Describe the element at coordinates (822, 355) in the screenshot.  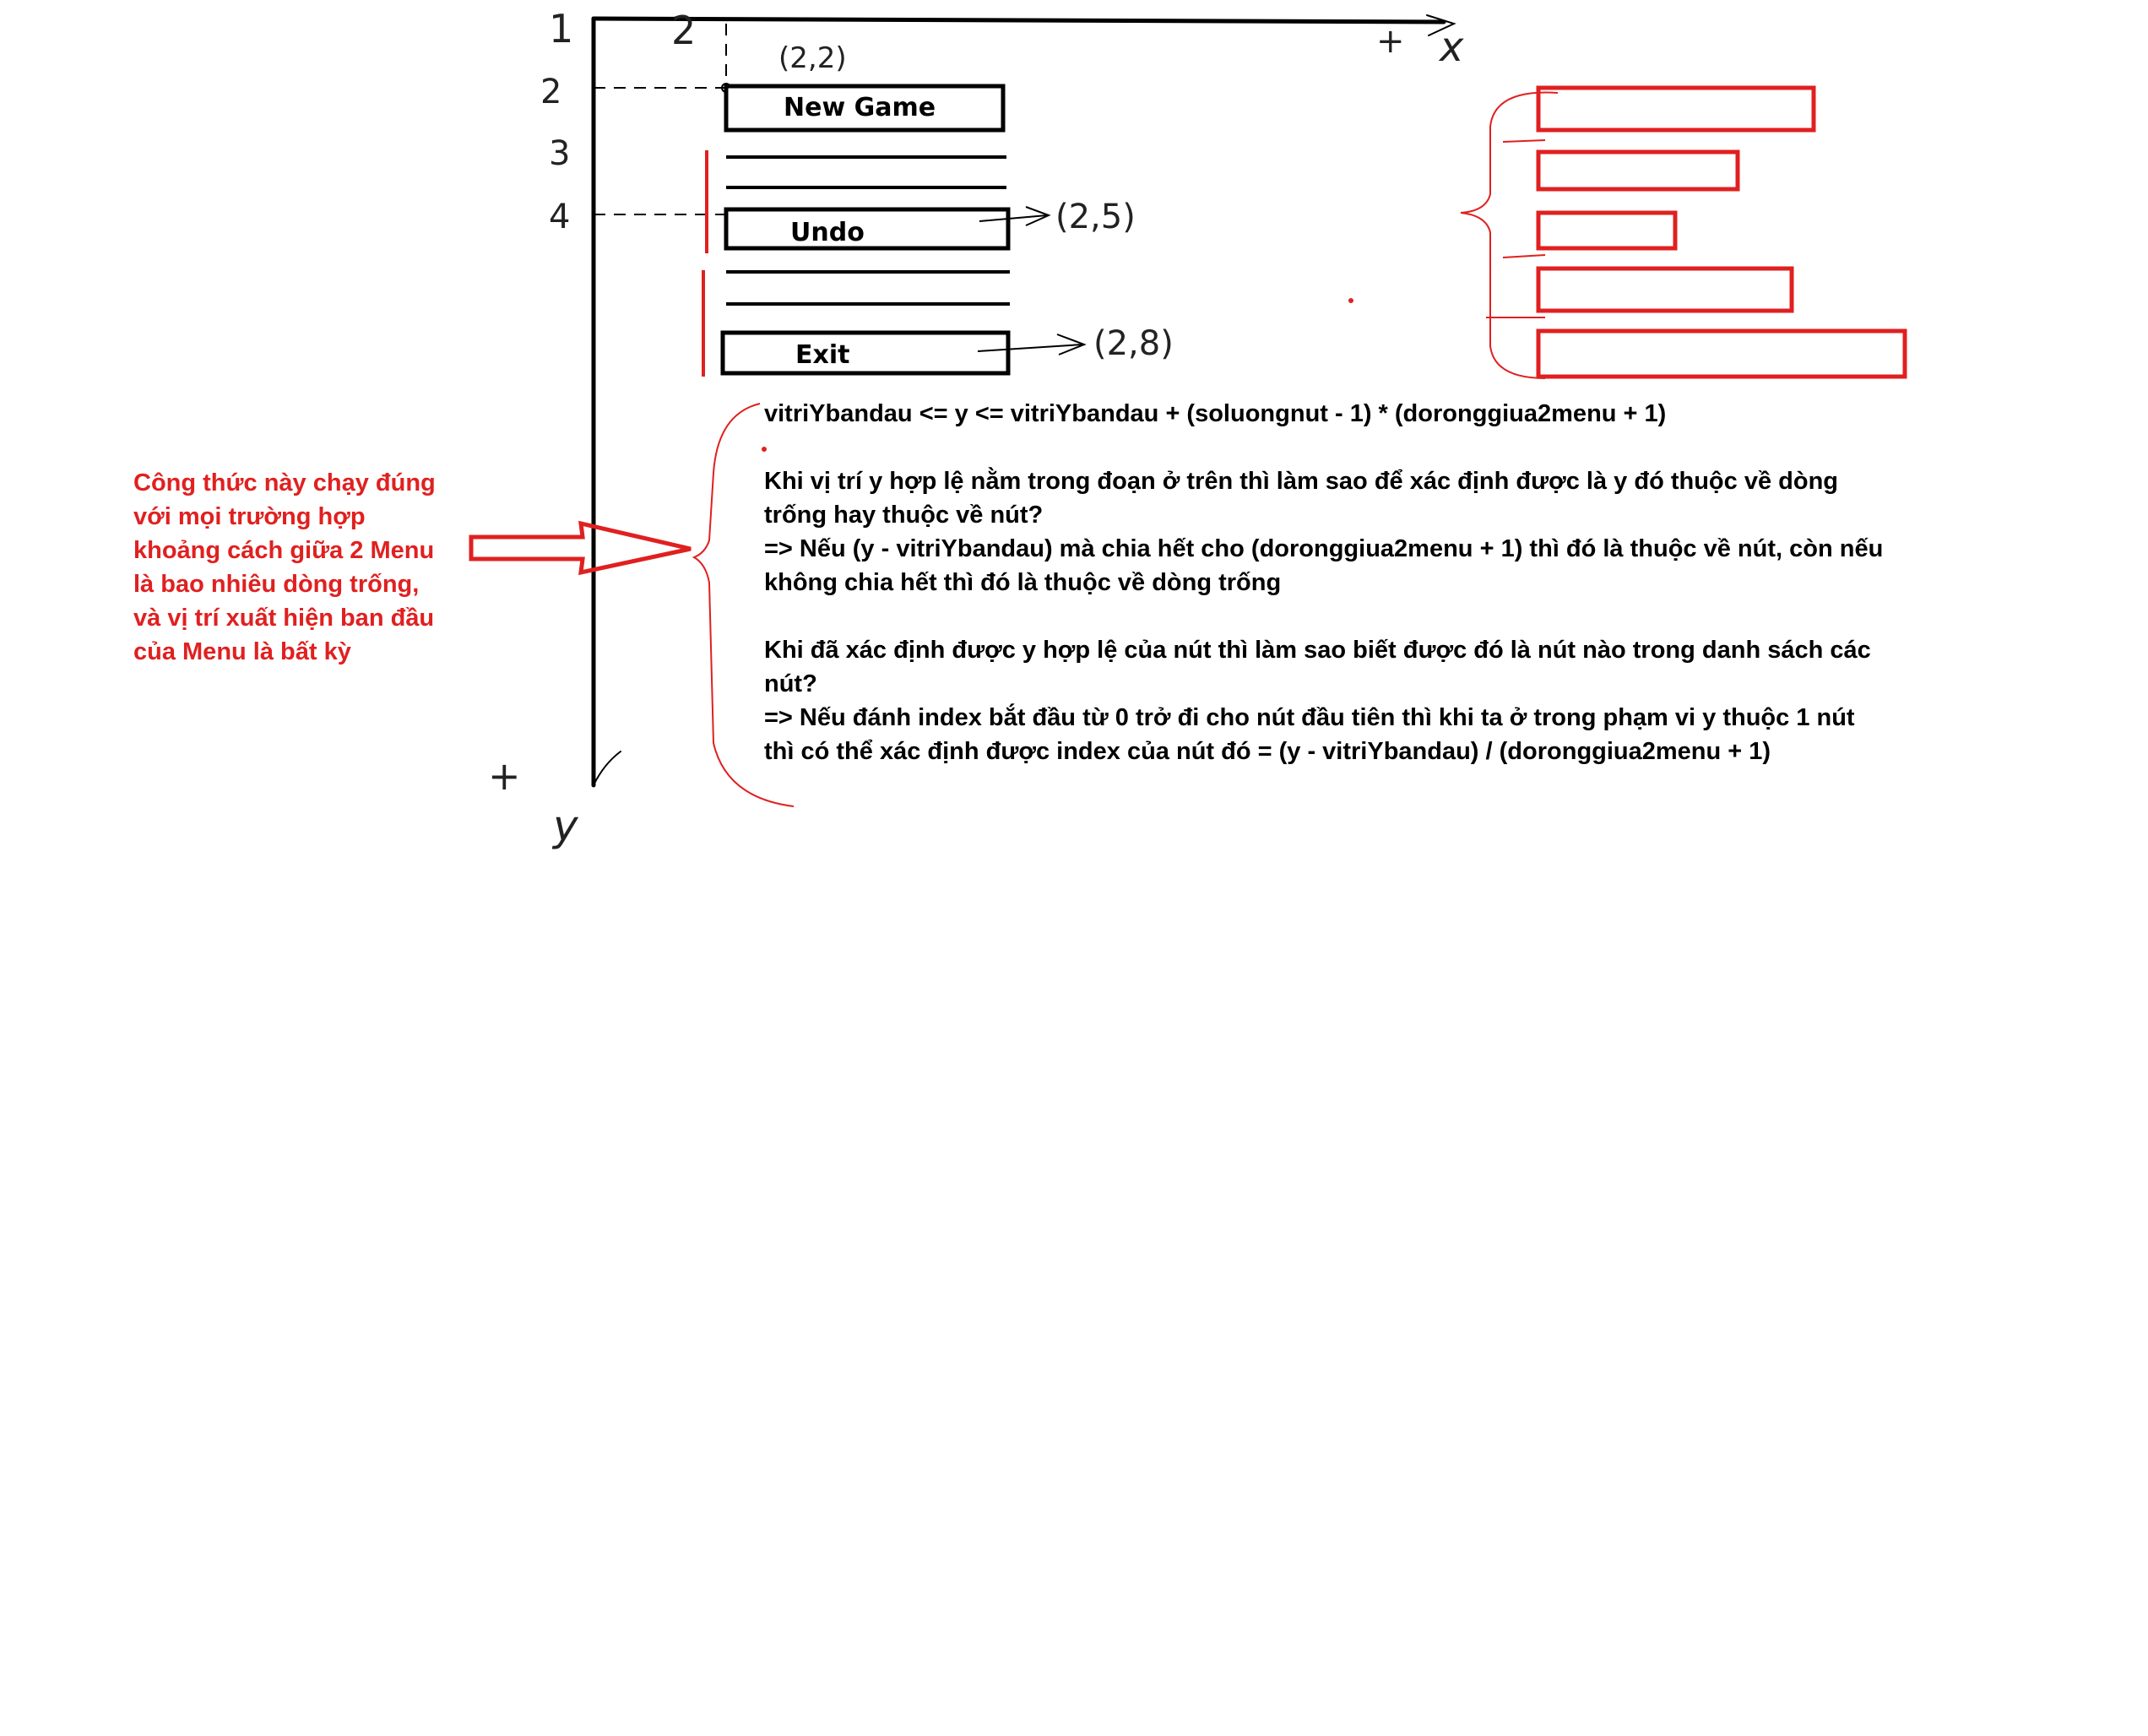
I see `exit-label: Exit` at that location.